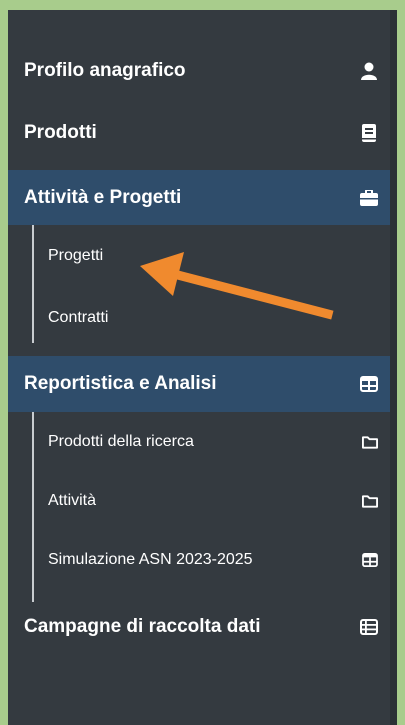  Describe the element at coordinates (142, 626) in the screenshot. I see `menu-item-campaigns-label: Campagne di raccolta dati` at that location.